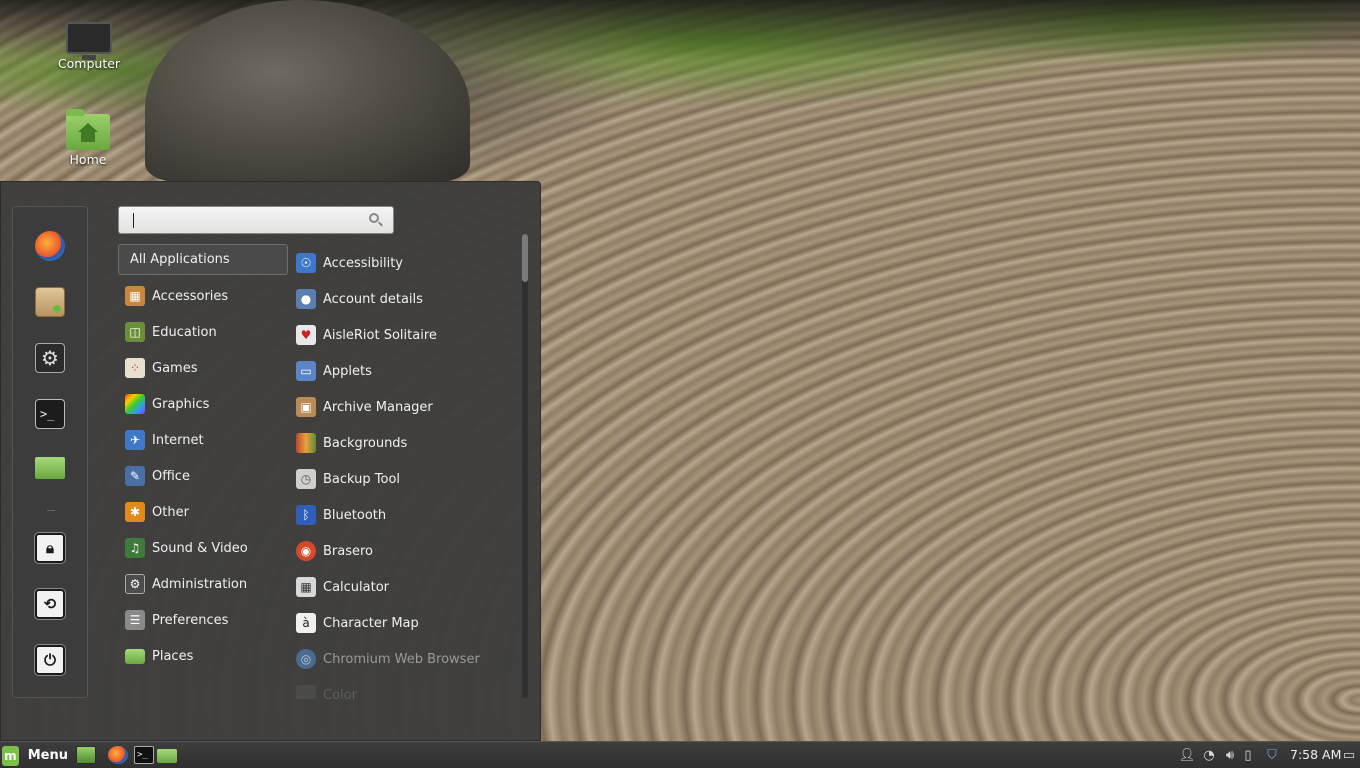  Describe the element at coordinates (306, 263) in the screenshot. I see `accessibility-icon: ☉` at that location.